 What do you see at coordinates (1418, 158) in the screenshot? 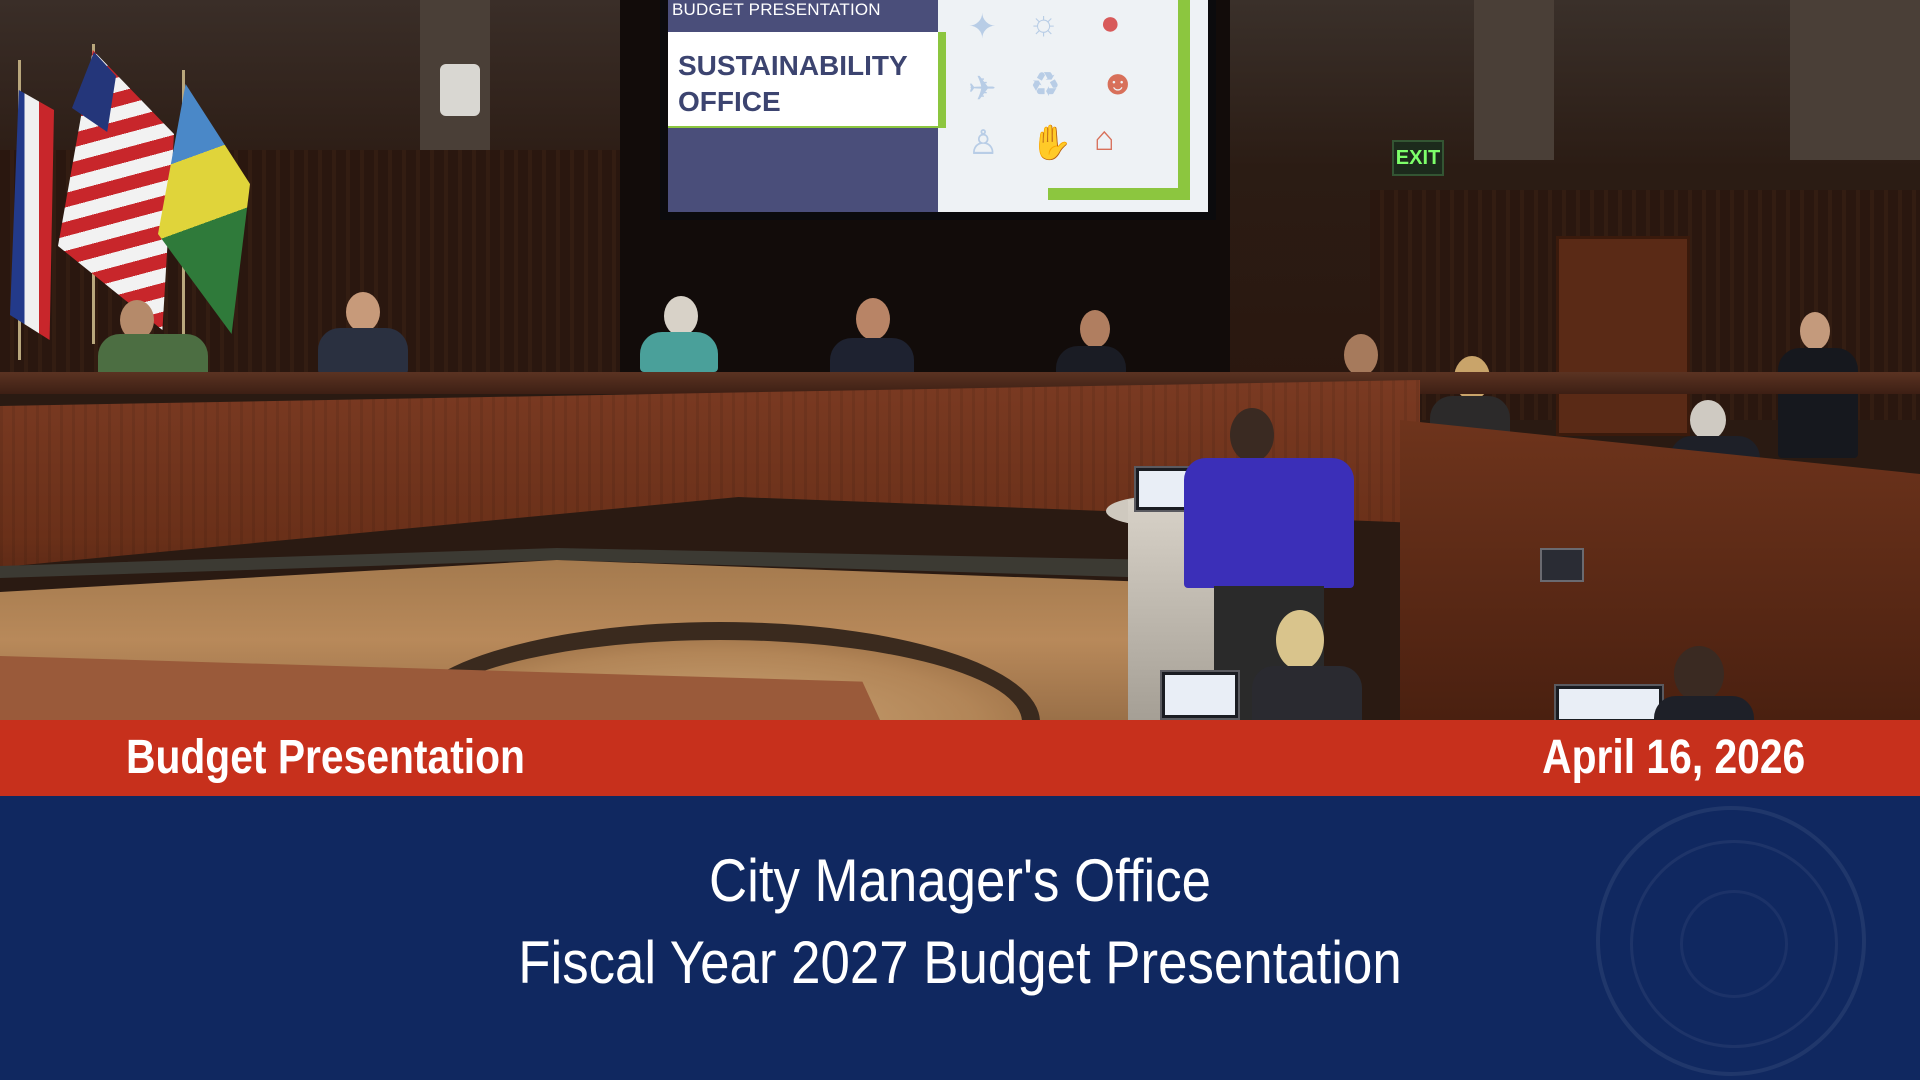
I see `exit-sign: EXIT` at bounding box center [1418, 158].